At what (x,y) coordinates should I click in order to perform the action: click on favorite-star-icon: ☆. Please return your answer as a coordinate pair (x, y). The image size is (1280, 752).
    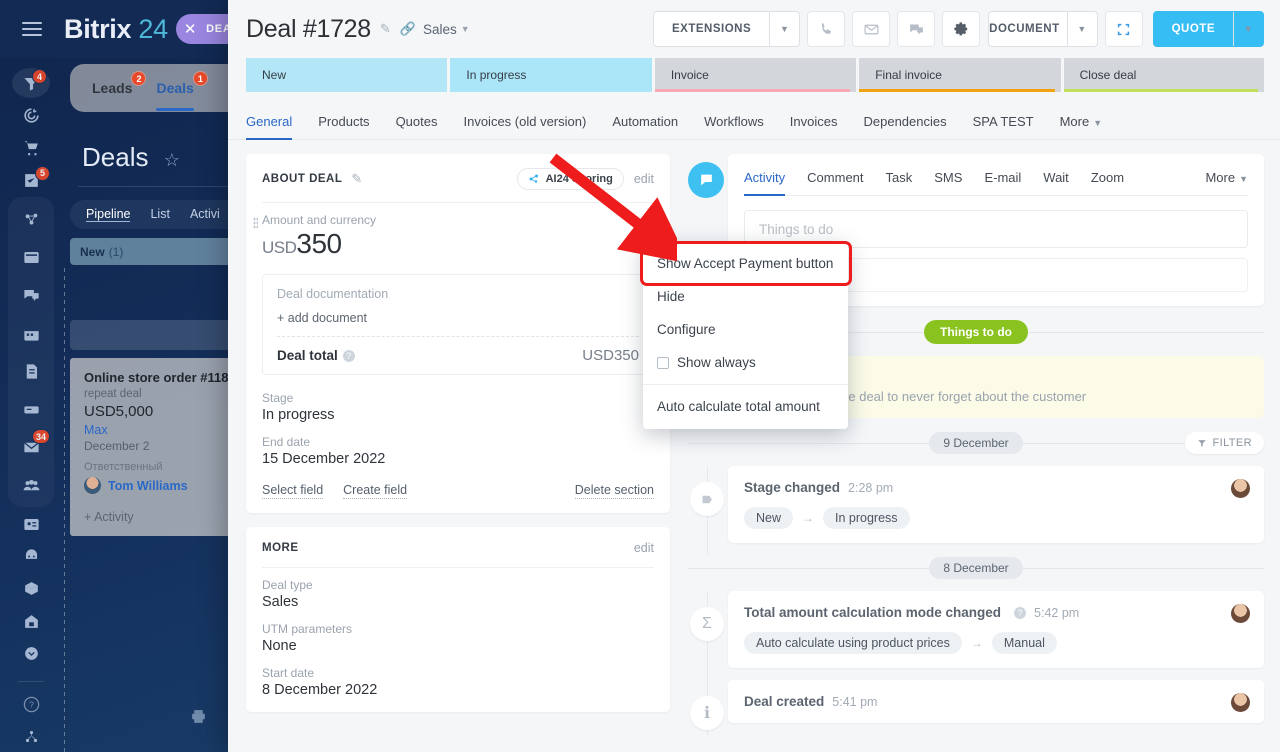
    Looking at the image, I should click on (172, 160).